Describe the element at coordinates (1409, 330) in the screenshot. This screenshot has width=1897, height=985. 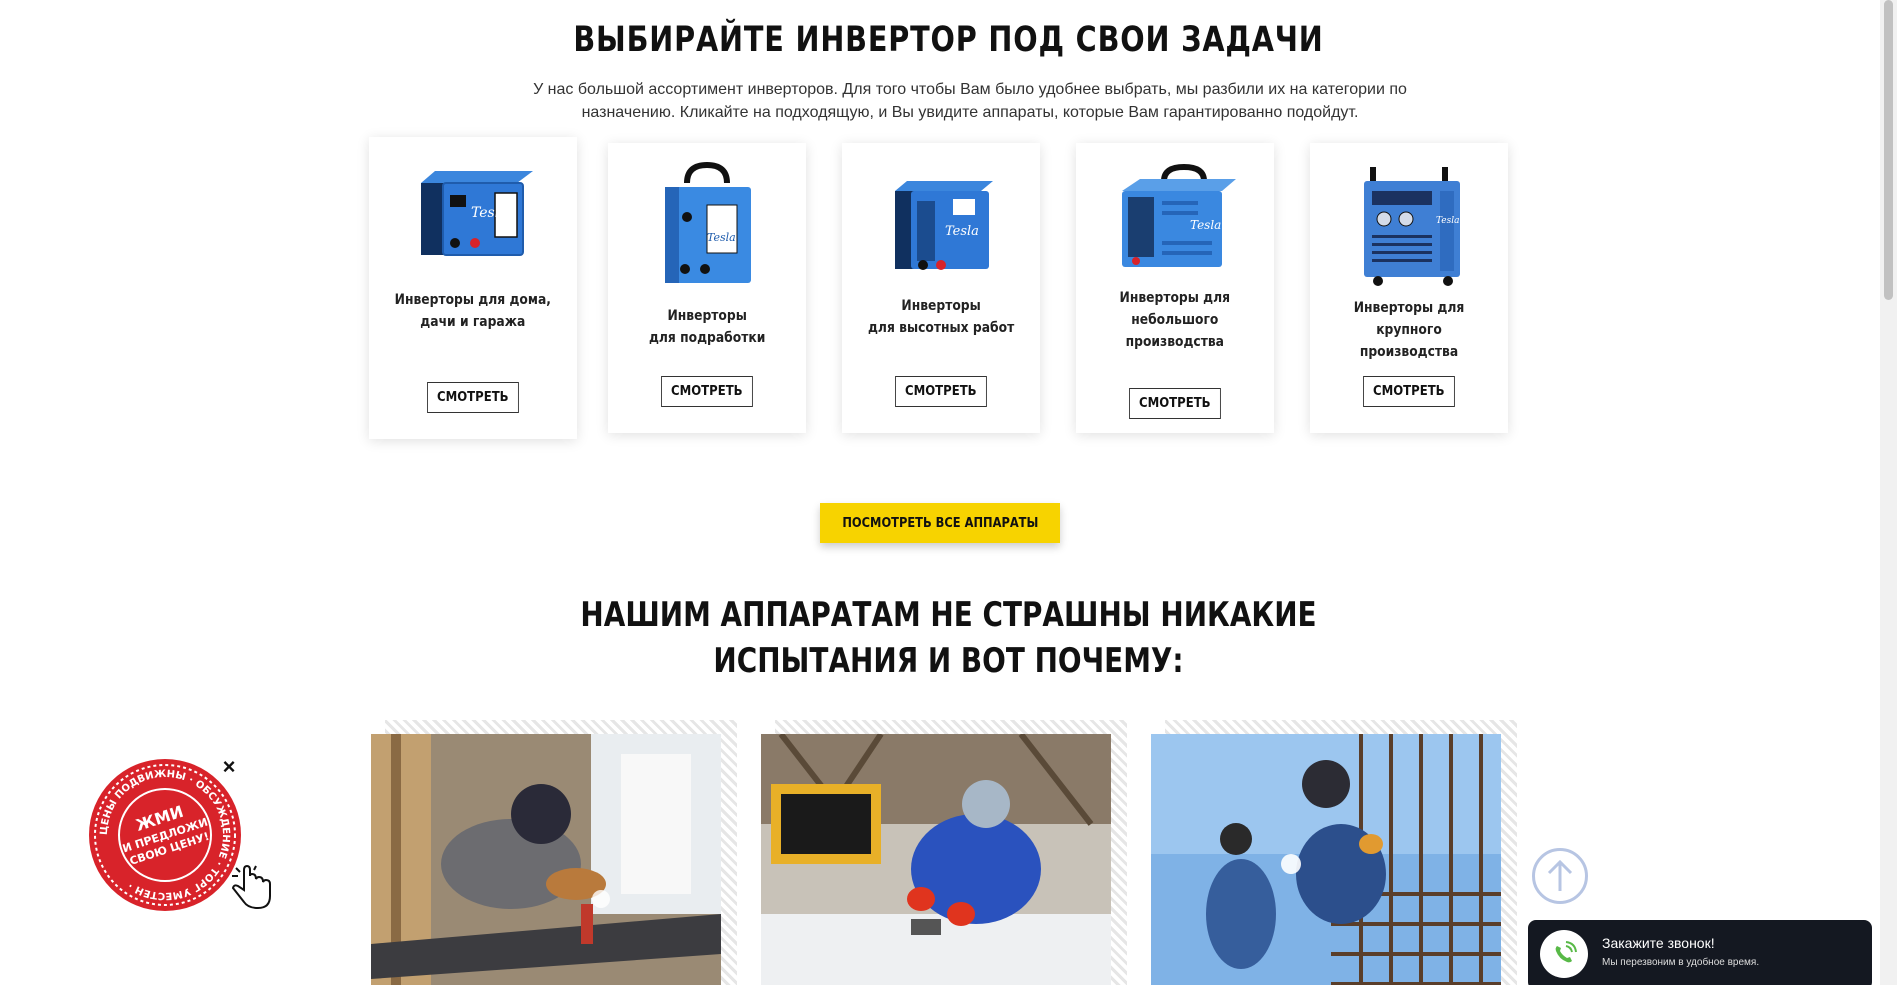
I see `card-label: Инверторы для крупного производства` at that location.